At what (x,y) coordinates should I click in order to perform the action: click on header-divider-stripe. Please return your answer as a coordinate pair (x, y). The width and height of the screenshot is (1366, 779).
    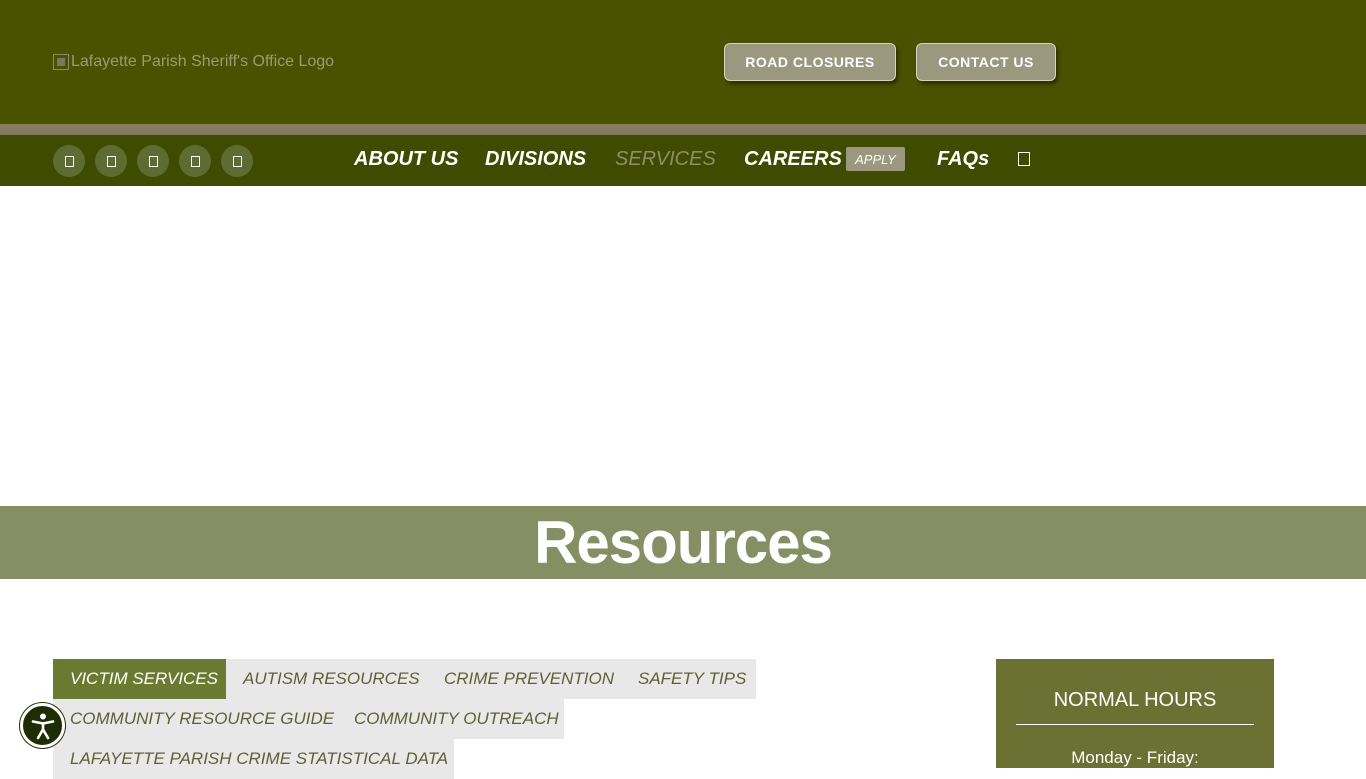
    Looking at the image, I should click on (683, 129).